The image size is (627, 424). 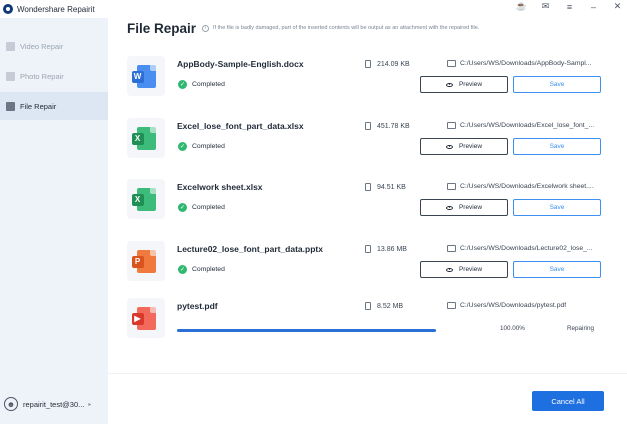 I want to click on pdf-file-icon: ▶, so click(x=143, y=318).